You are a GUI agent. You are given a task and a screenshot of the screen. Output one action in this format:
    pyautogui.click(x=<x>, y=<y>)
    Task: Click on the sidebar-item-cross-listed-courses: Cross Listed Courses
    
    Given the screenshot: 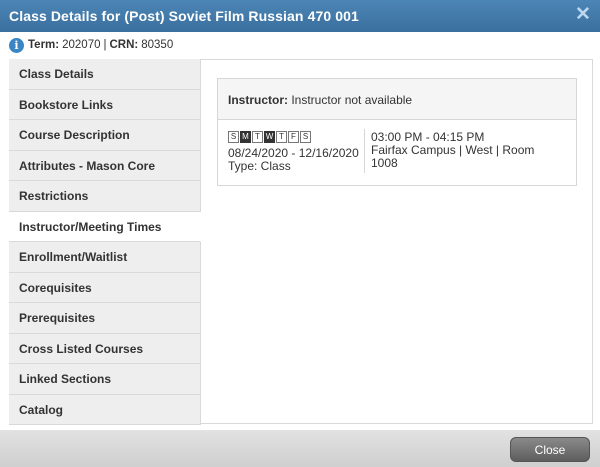 What is the action you would take?
    pyautogui.click(x=105, y=348)
    